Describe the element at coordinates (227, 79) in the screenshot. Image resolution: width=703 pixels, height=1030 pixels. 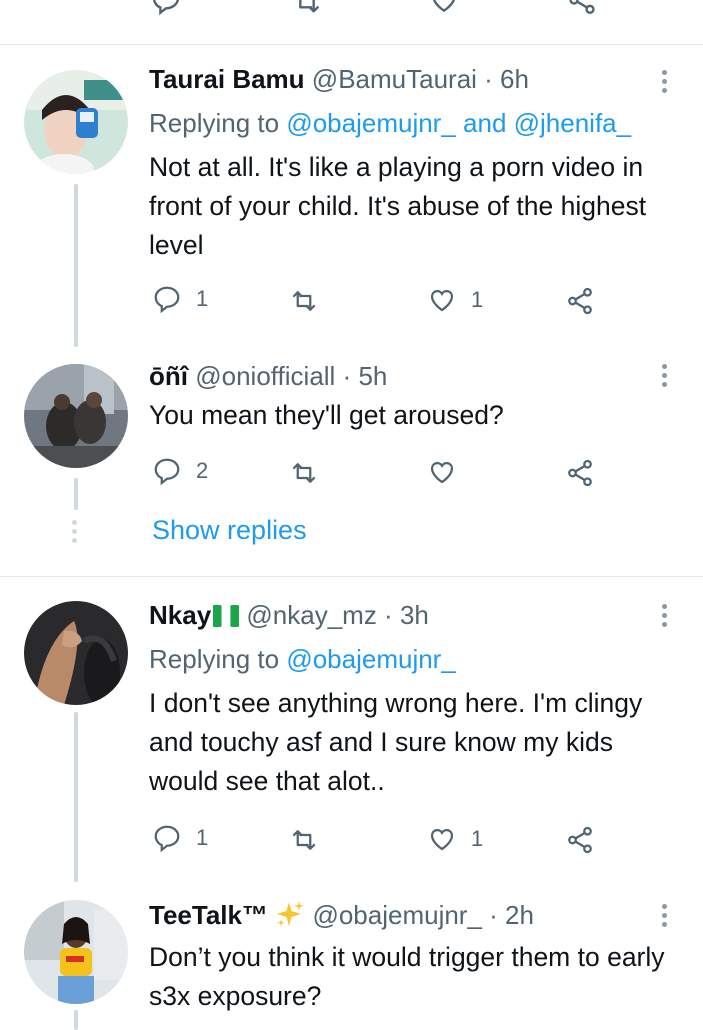
I see `display-name: Taurai Bamu` at that location.